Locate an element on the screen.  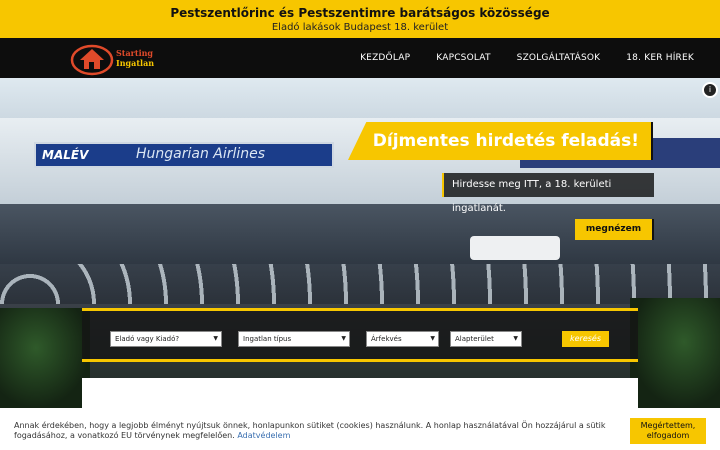
promo-title: Díjmentes hirdetés feladás! is located at coordinates (505, 141).